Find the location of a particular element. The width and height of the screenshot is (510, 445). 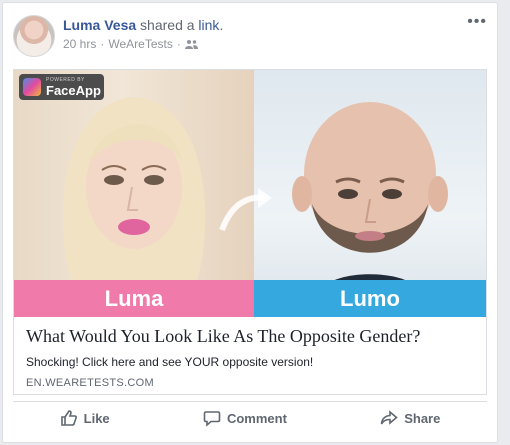

faceapp-logo-icon is located at coordinates (32, 87).